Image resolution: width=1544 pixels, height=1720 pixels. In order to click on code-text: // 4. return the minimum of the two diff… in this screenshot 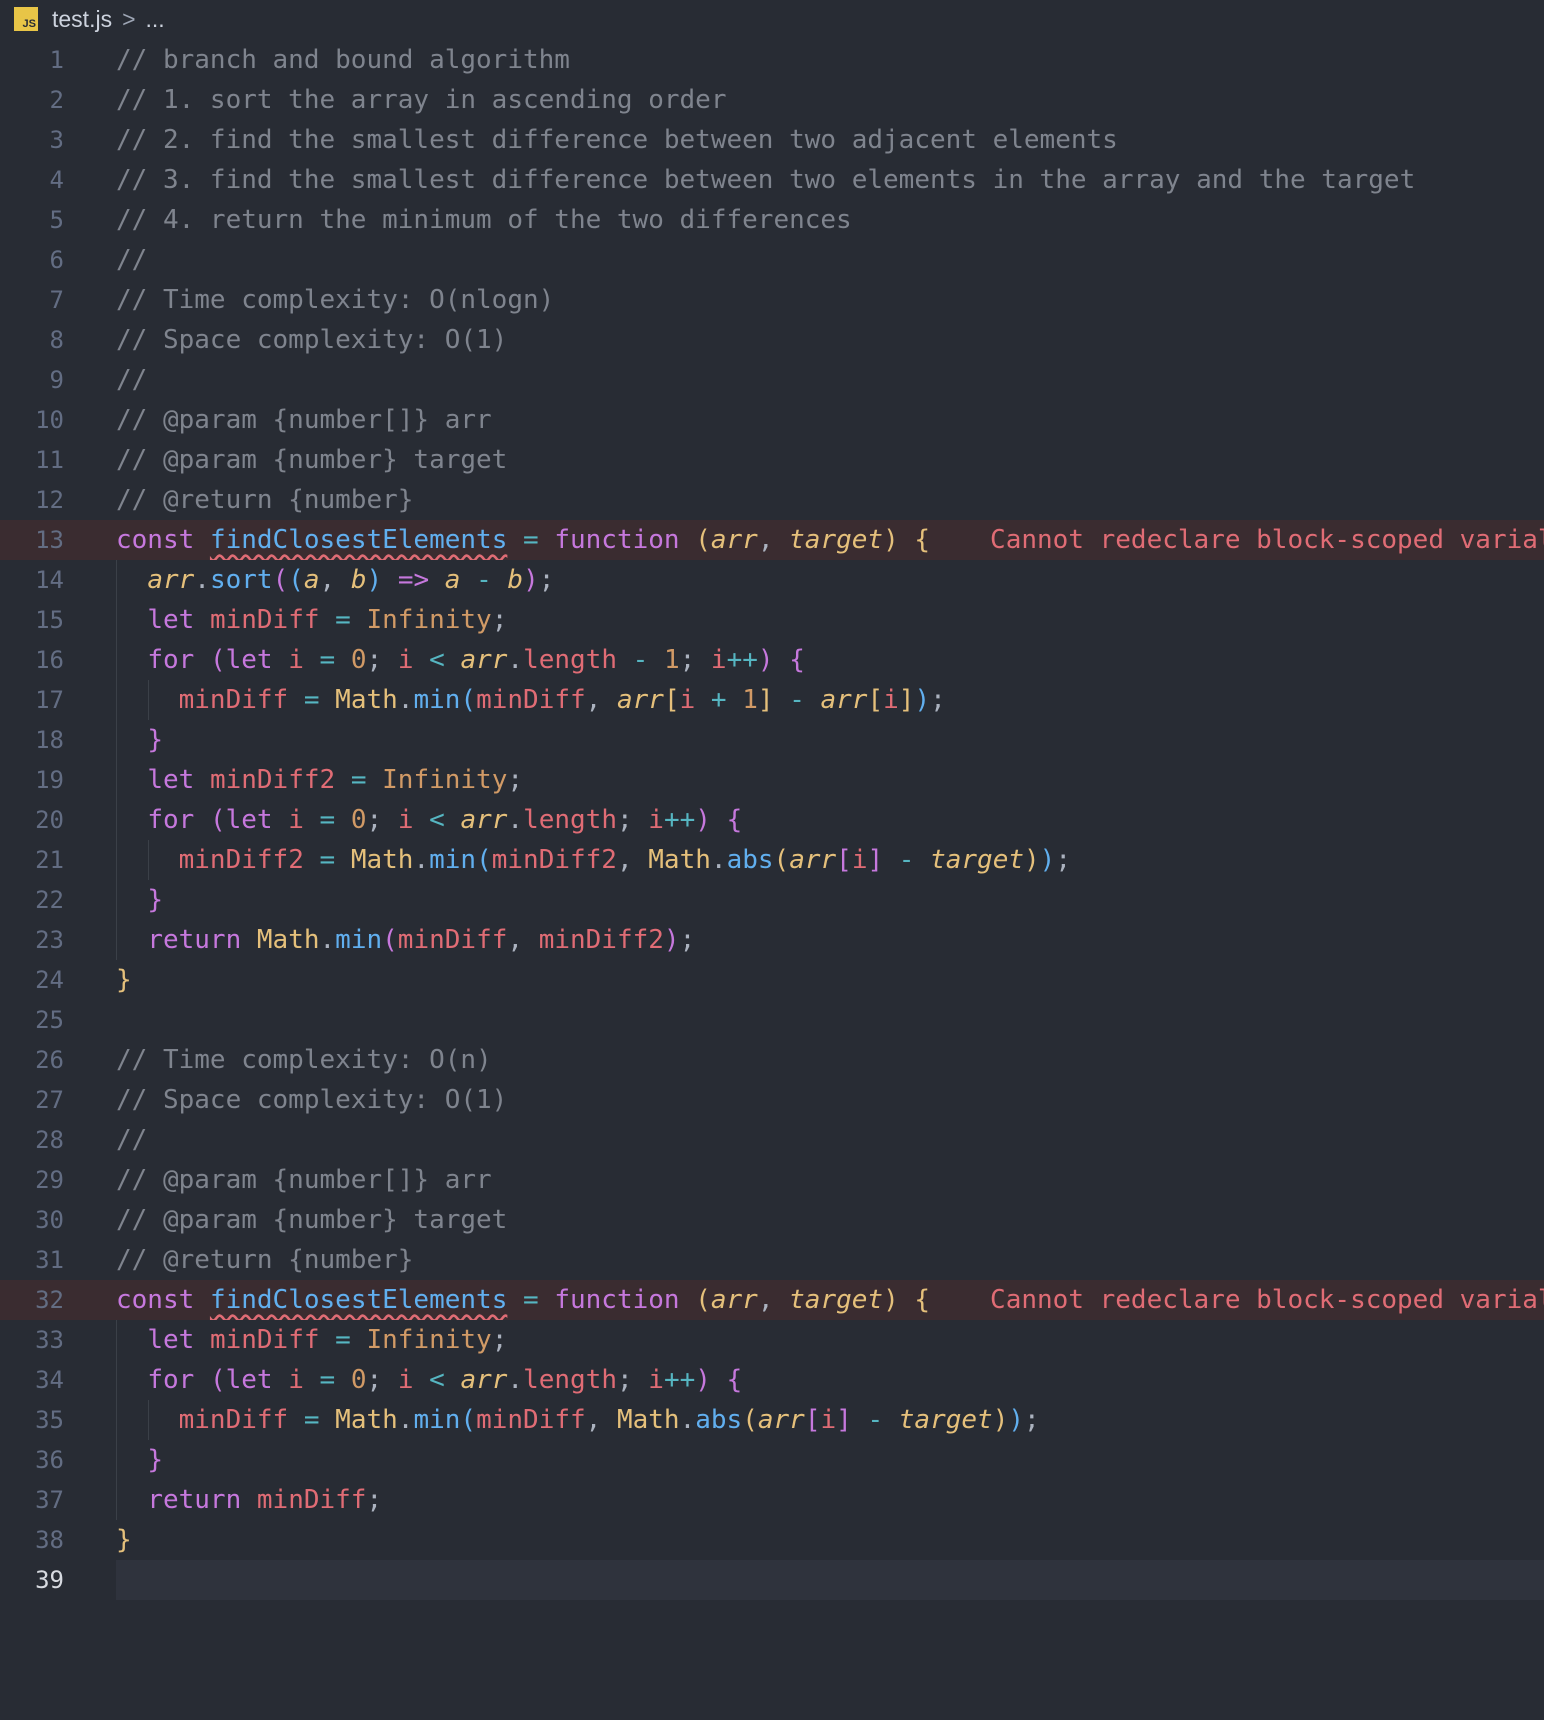, I will do `click(484, 220)`.